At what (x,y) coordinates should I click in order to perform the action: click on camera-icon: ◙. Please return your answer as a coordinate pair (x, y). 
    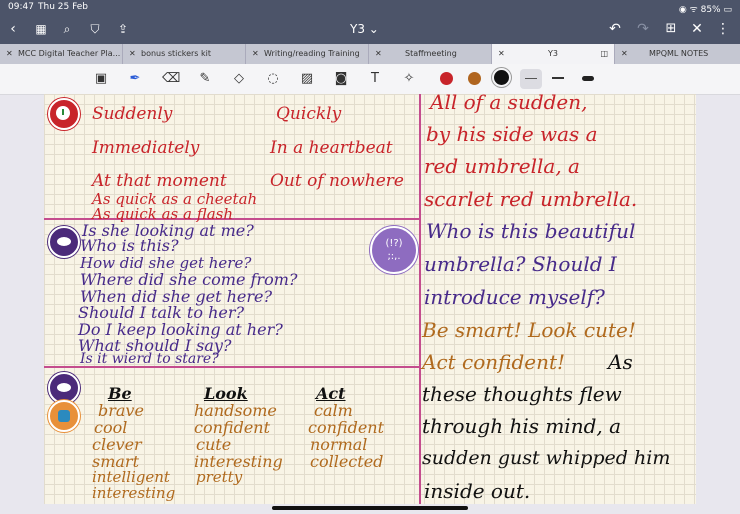
    Looking at the image, I should click on (341, 79).